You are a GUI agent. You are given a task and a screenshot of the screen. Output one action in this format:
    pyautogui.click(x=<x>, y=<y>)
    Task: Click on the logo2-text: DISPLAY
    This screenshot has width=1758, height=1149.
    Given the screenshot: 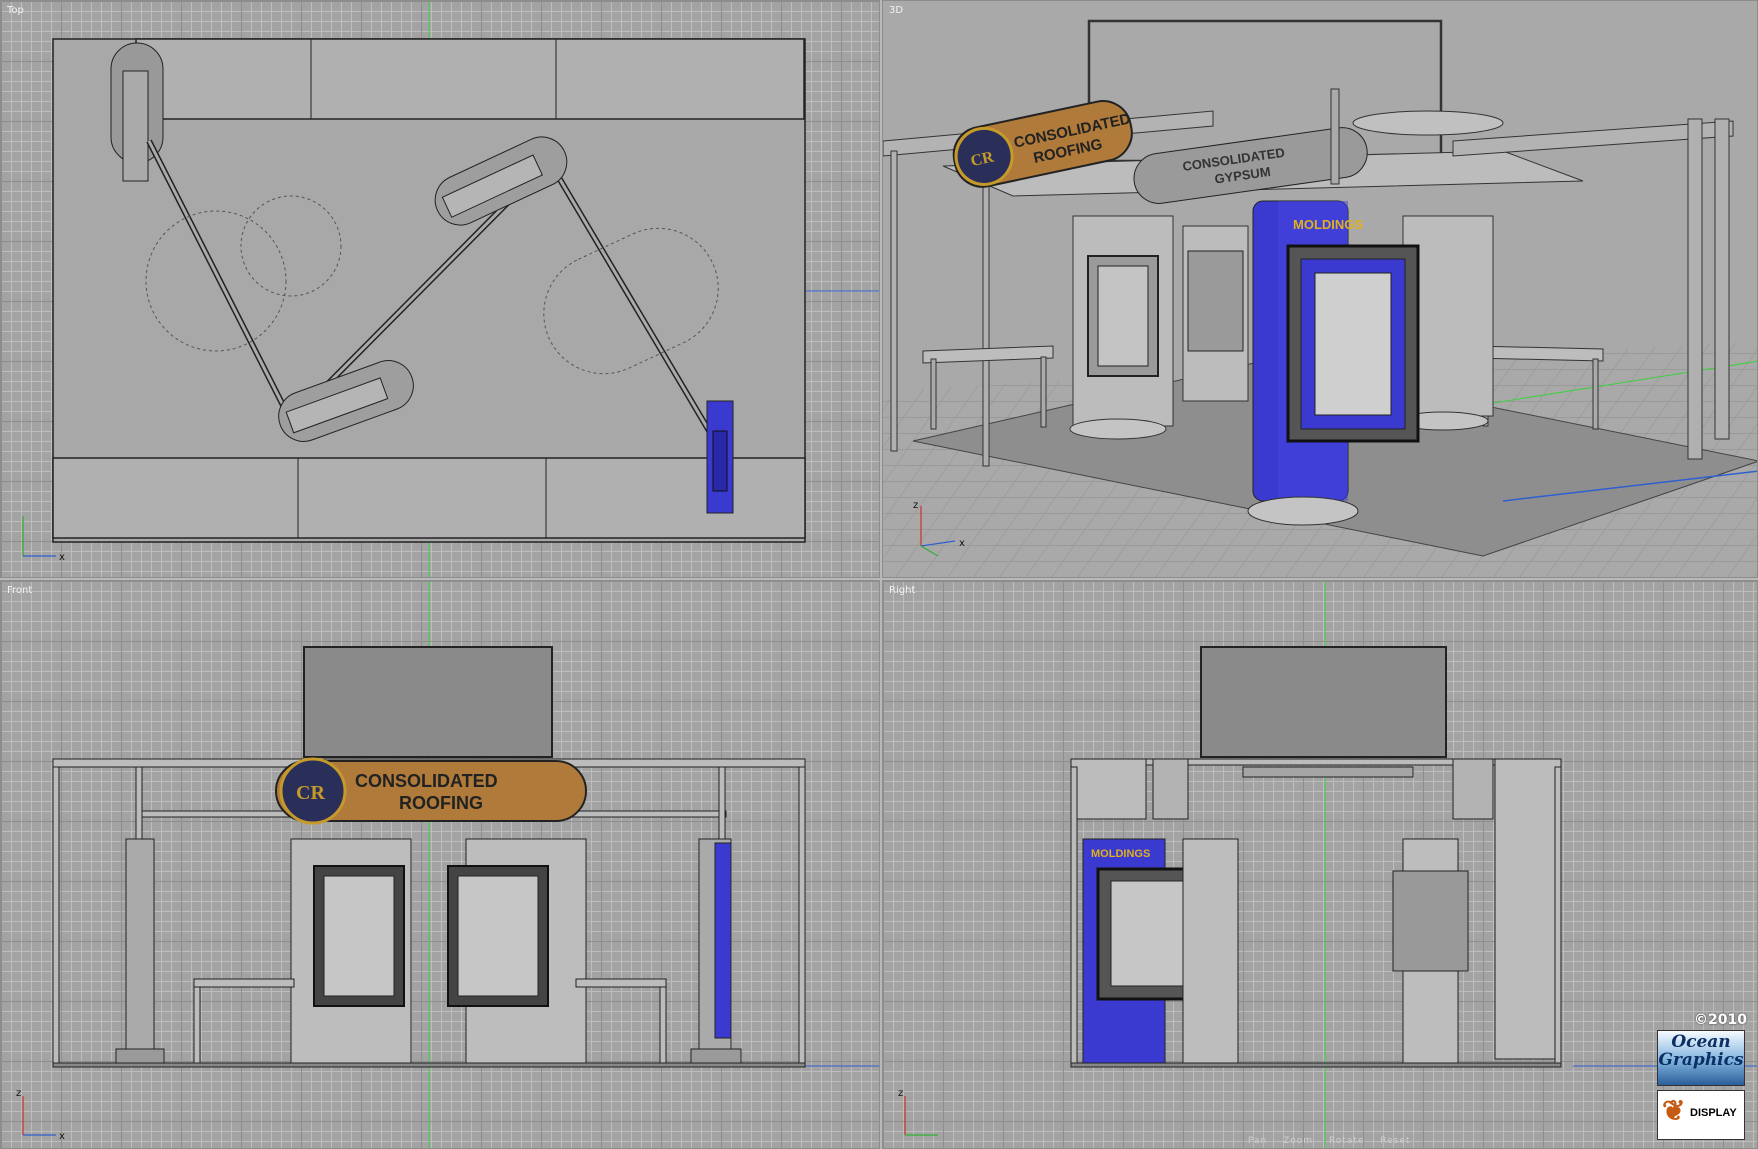 What is the action you would take?
    pyautogui.click(x=1713, y=1113)
    